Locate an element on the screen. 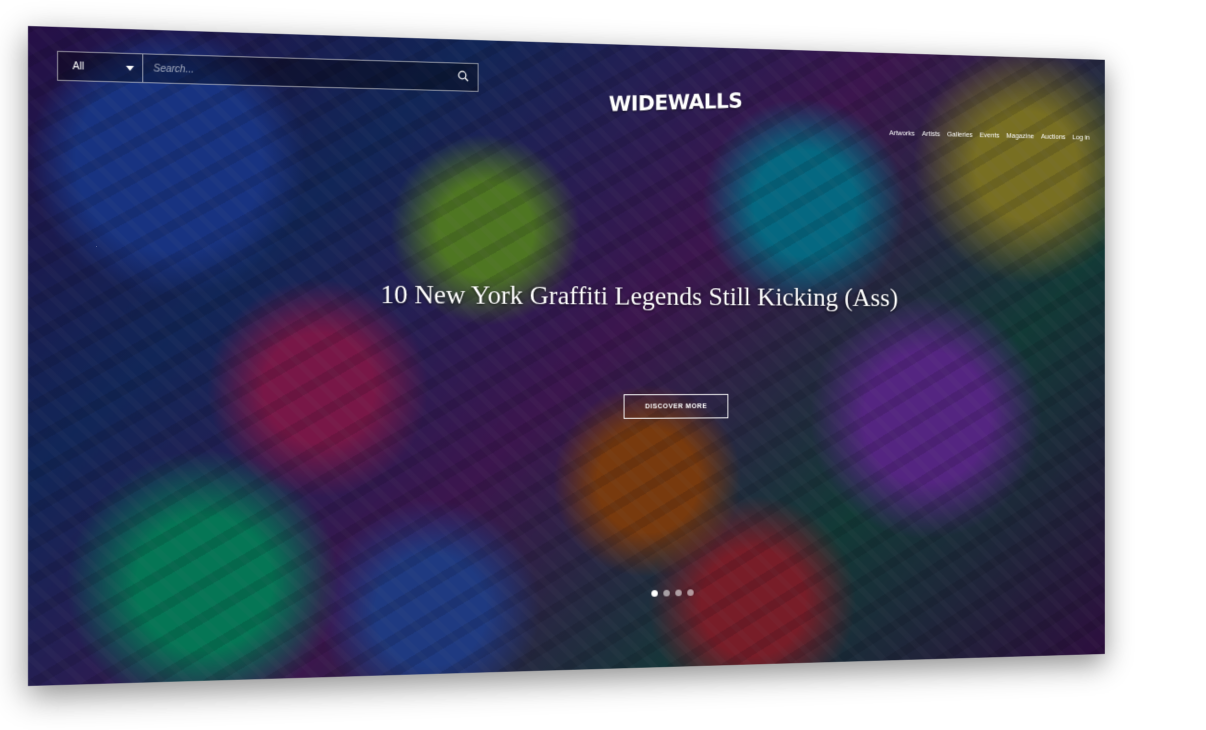  search-input is located at coordinates (311, 72).